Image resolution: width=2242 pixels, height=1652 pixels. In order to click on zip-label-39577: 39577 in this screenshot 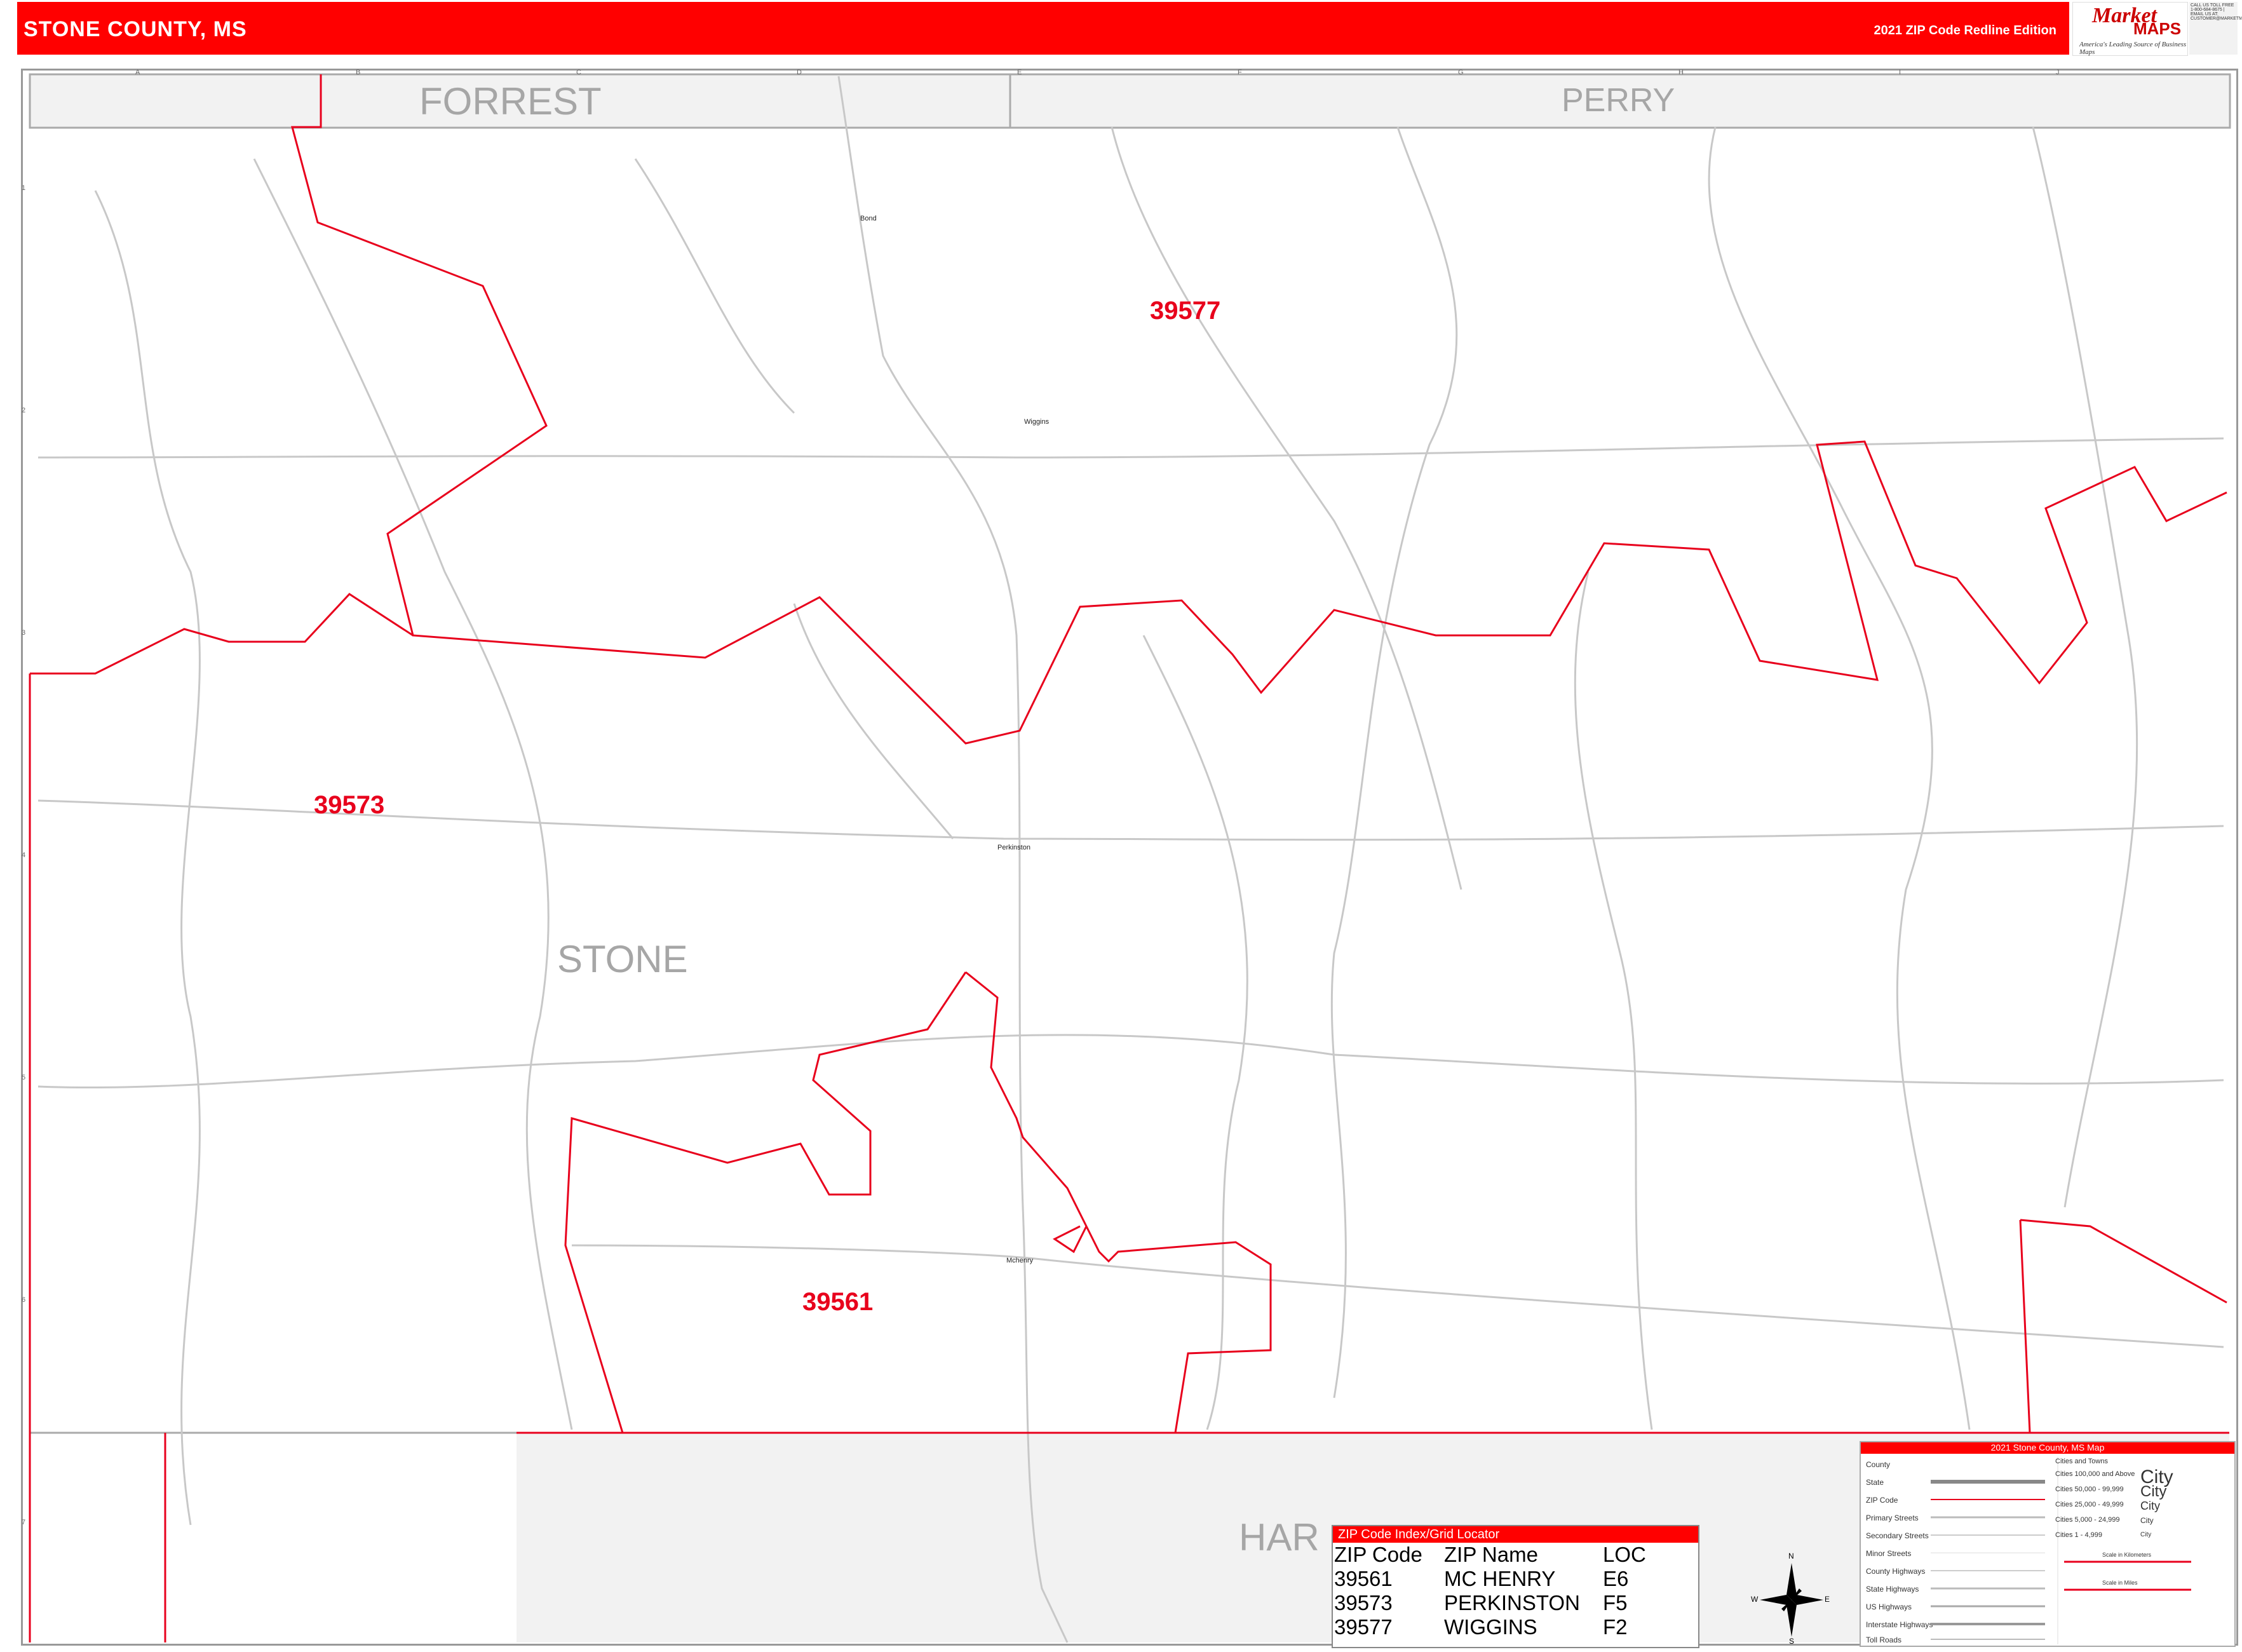, I will do `click(1185, 311)`.